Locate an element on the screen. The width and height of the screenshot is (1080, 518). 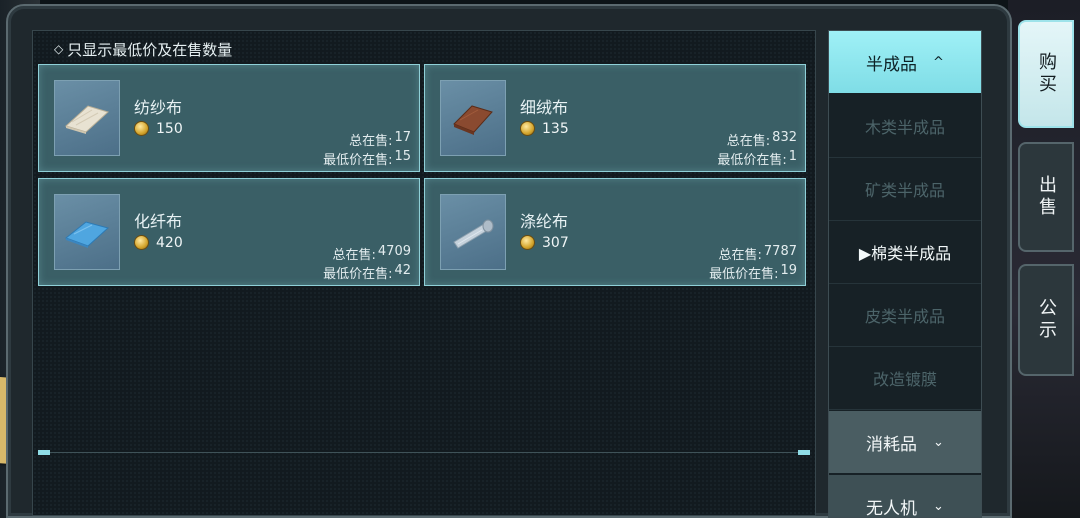
tab-sell: 出售 is located at coordinates (1046, 197).